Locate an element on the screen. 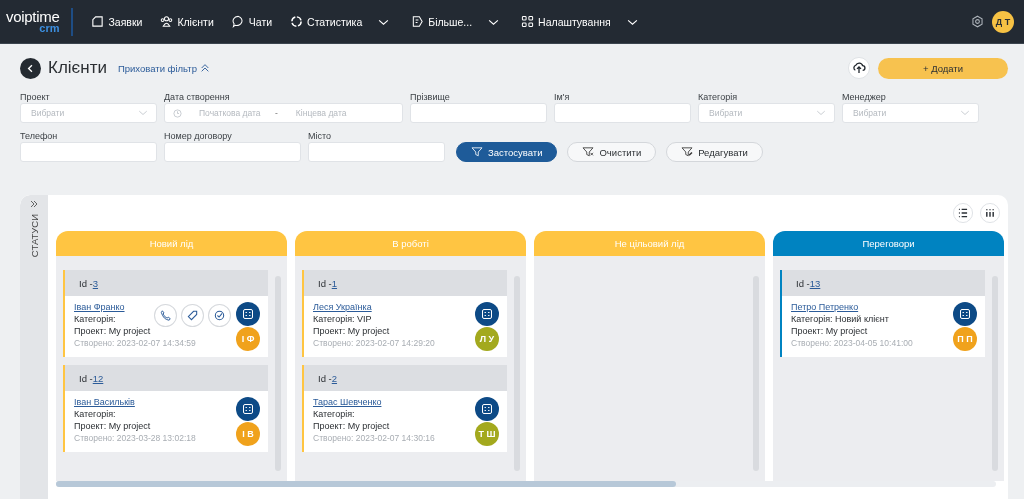 Image resolution: width=1024 pixels, height=499 pixels. created-date: Створено: 2023-02-07 14:30:16 is located at coordinates (374, 438).